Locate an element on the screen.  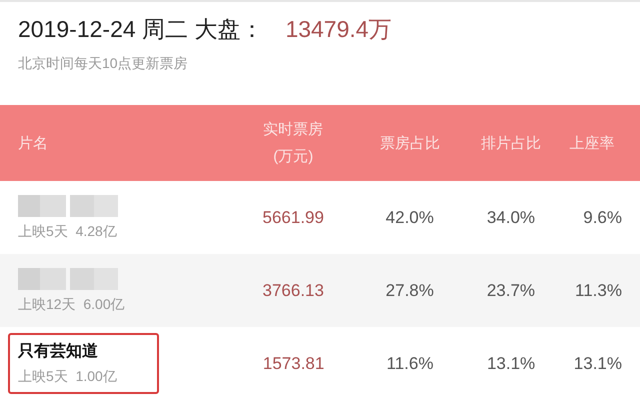
release-info: 上映12天 6.00亿 is located at coordinates (71, 305).